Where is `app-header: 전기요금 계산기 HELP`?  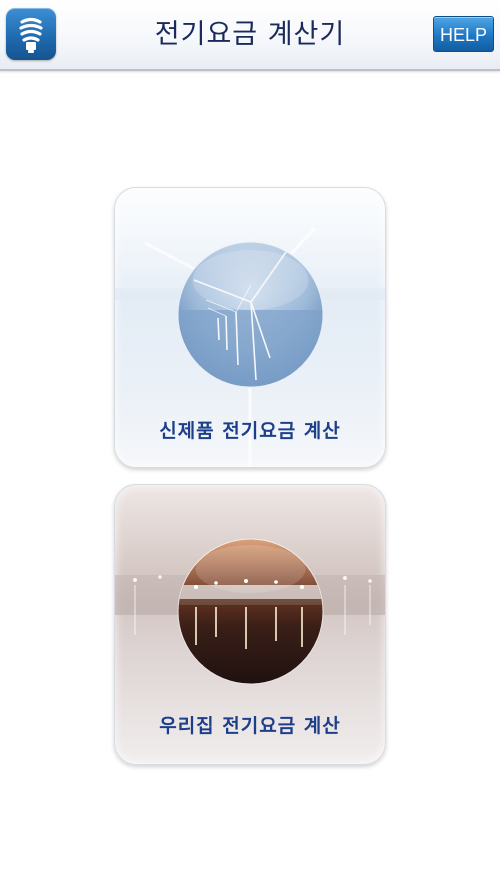
app-header: 전기요금 계산기 HELP is located at coordinates (250, 35).